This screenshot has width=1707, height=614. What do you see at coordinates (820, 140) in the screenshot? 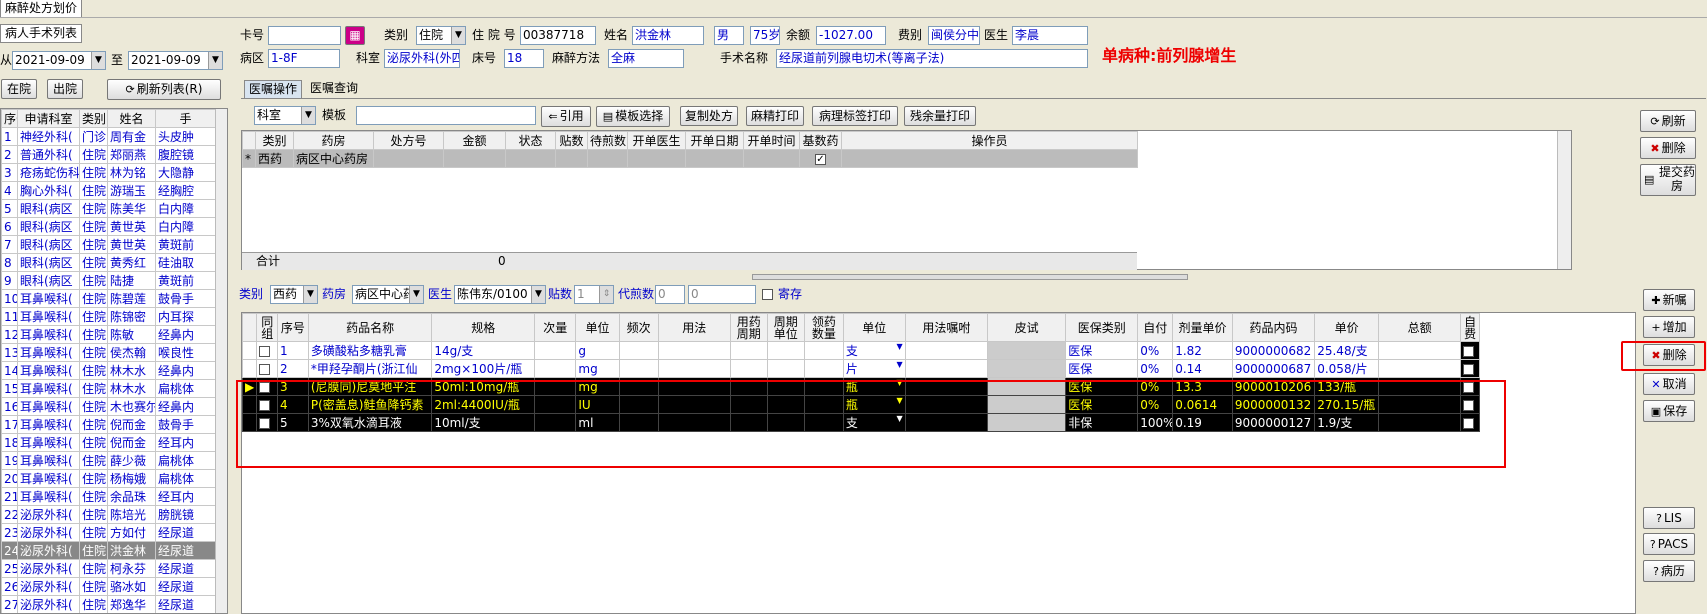
I see `rx-column-header: 基数药` at bounding box center [820, 140].